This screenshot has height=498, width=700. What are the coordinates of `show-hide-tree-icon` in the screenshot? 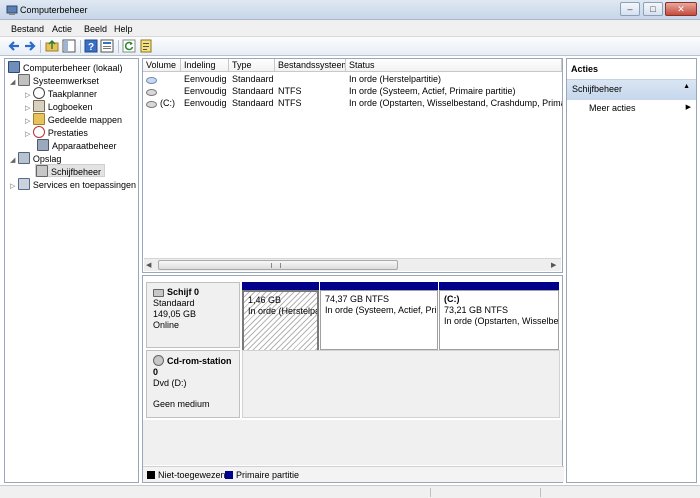 It's located at (69, 46).